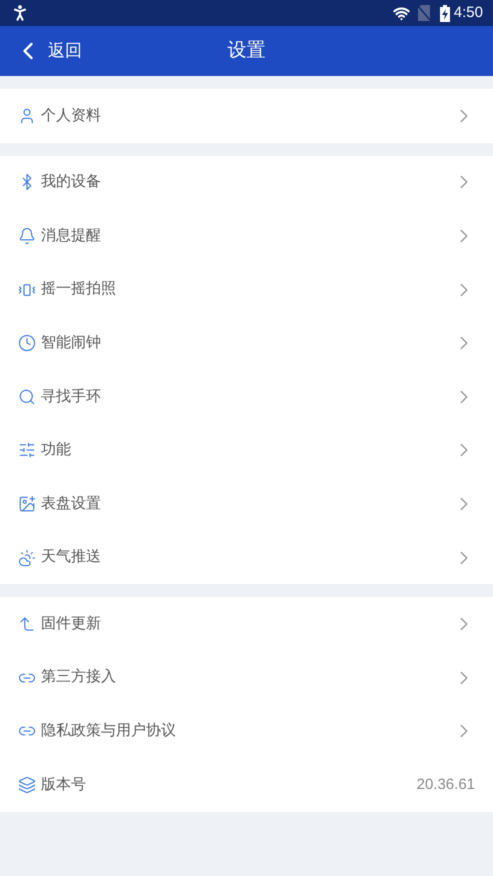 The image size is (493, 876). What do you see at coordinates (71, 116) in the screenshot?
I see `row-label: 个人资料` at bounding box center [71, 116].